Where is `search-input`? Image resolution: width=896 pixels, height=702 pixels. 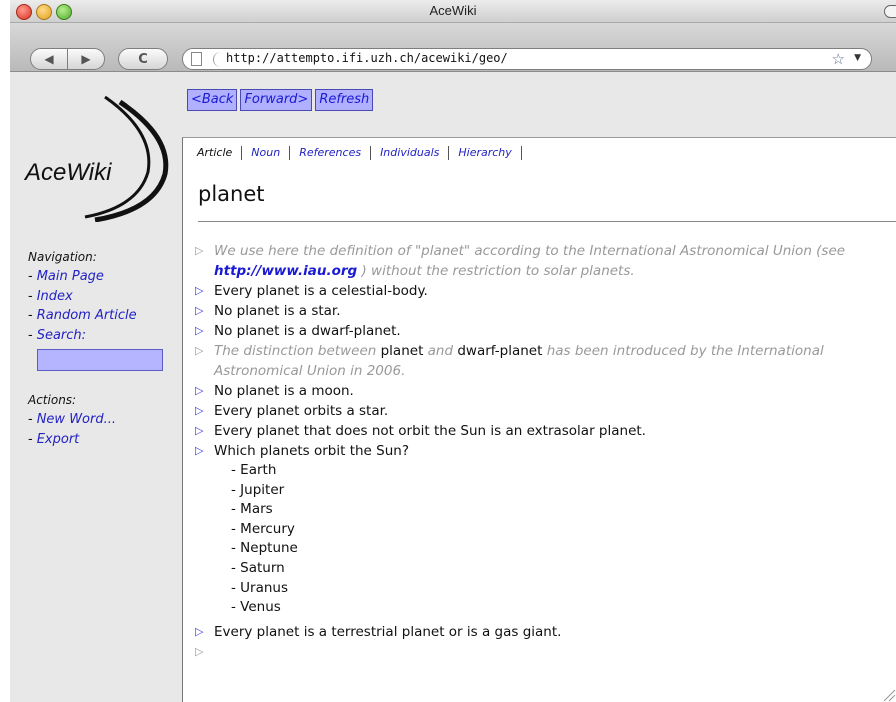 search-input is located at coordinates (100, 360).